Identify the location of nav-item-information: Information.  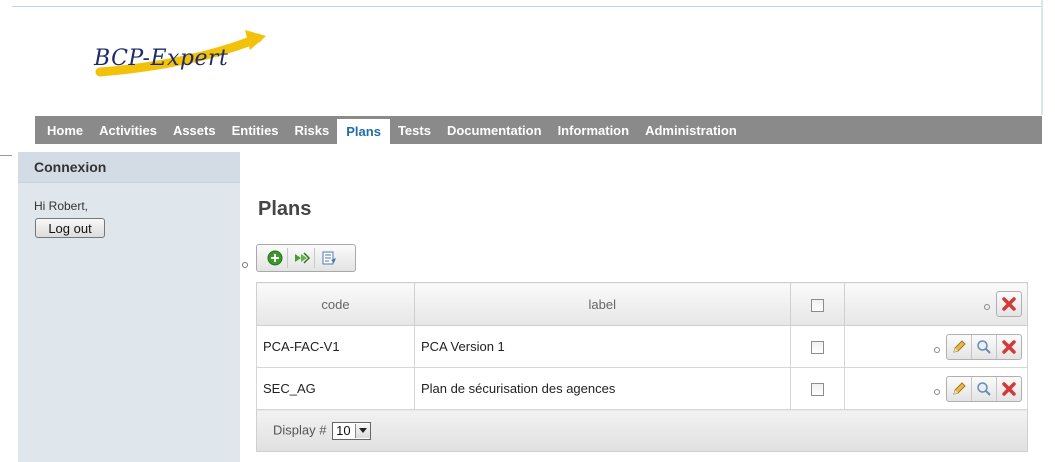
(594, 130).